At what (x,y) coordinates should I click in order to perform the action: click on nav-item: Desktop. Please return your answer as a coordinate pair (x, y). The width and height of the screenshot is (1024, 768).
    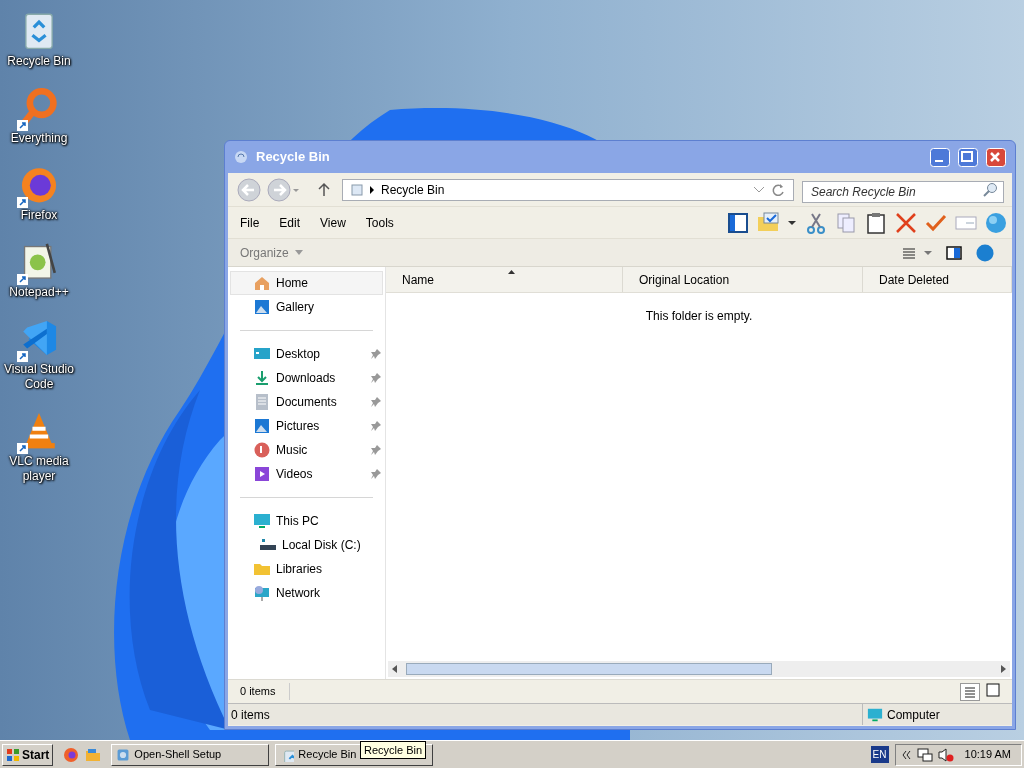
    Looking at the image, I should click on (306, 354).